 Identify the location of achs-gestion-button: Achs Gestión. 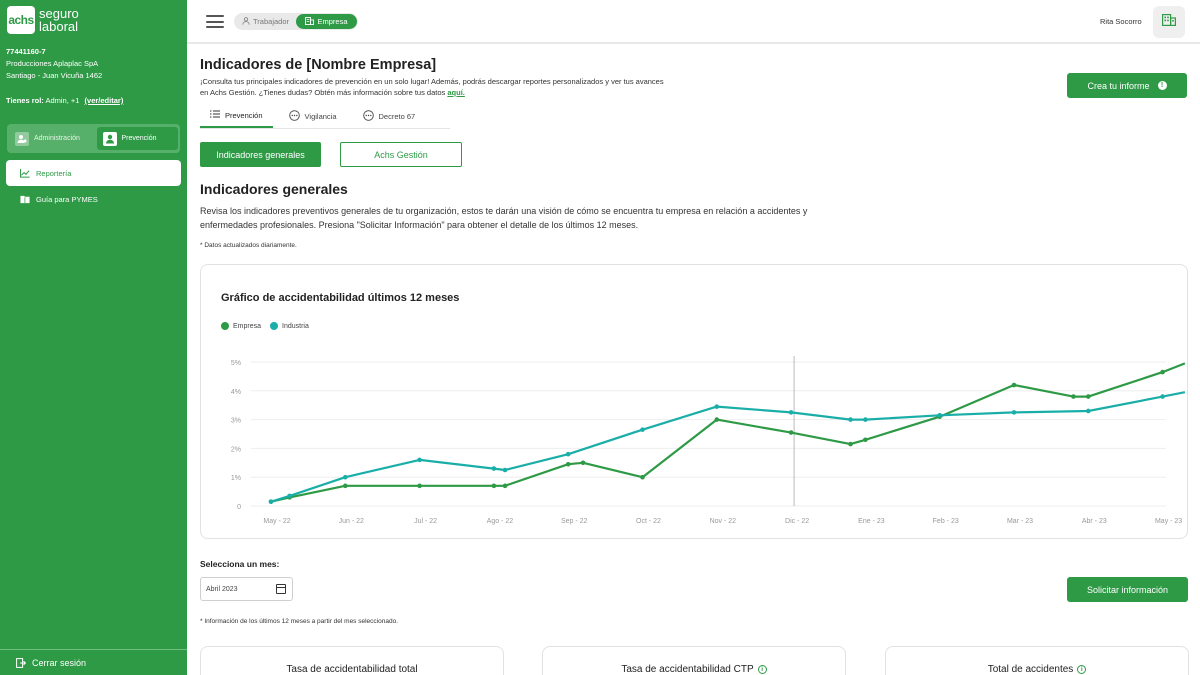
(401, 154).